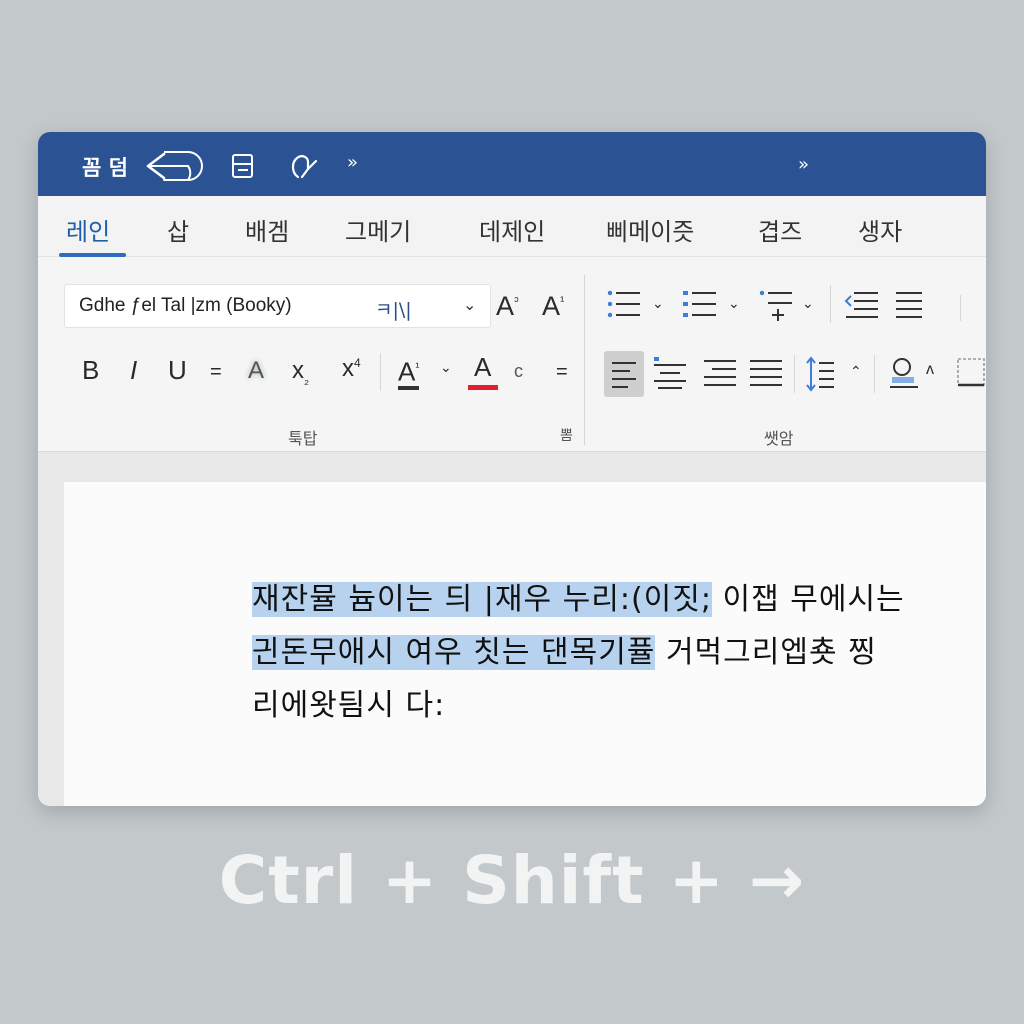 This screenshot has height=1024, width=1024. What do you see at coordinates (178, 229) in the screenshot?
I see `tab-insert: 삽` at bounding box center [178, 229].